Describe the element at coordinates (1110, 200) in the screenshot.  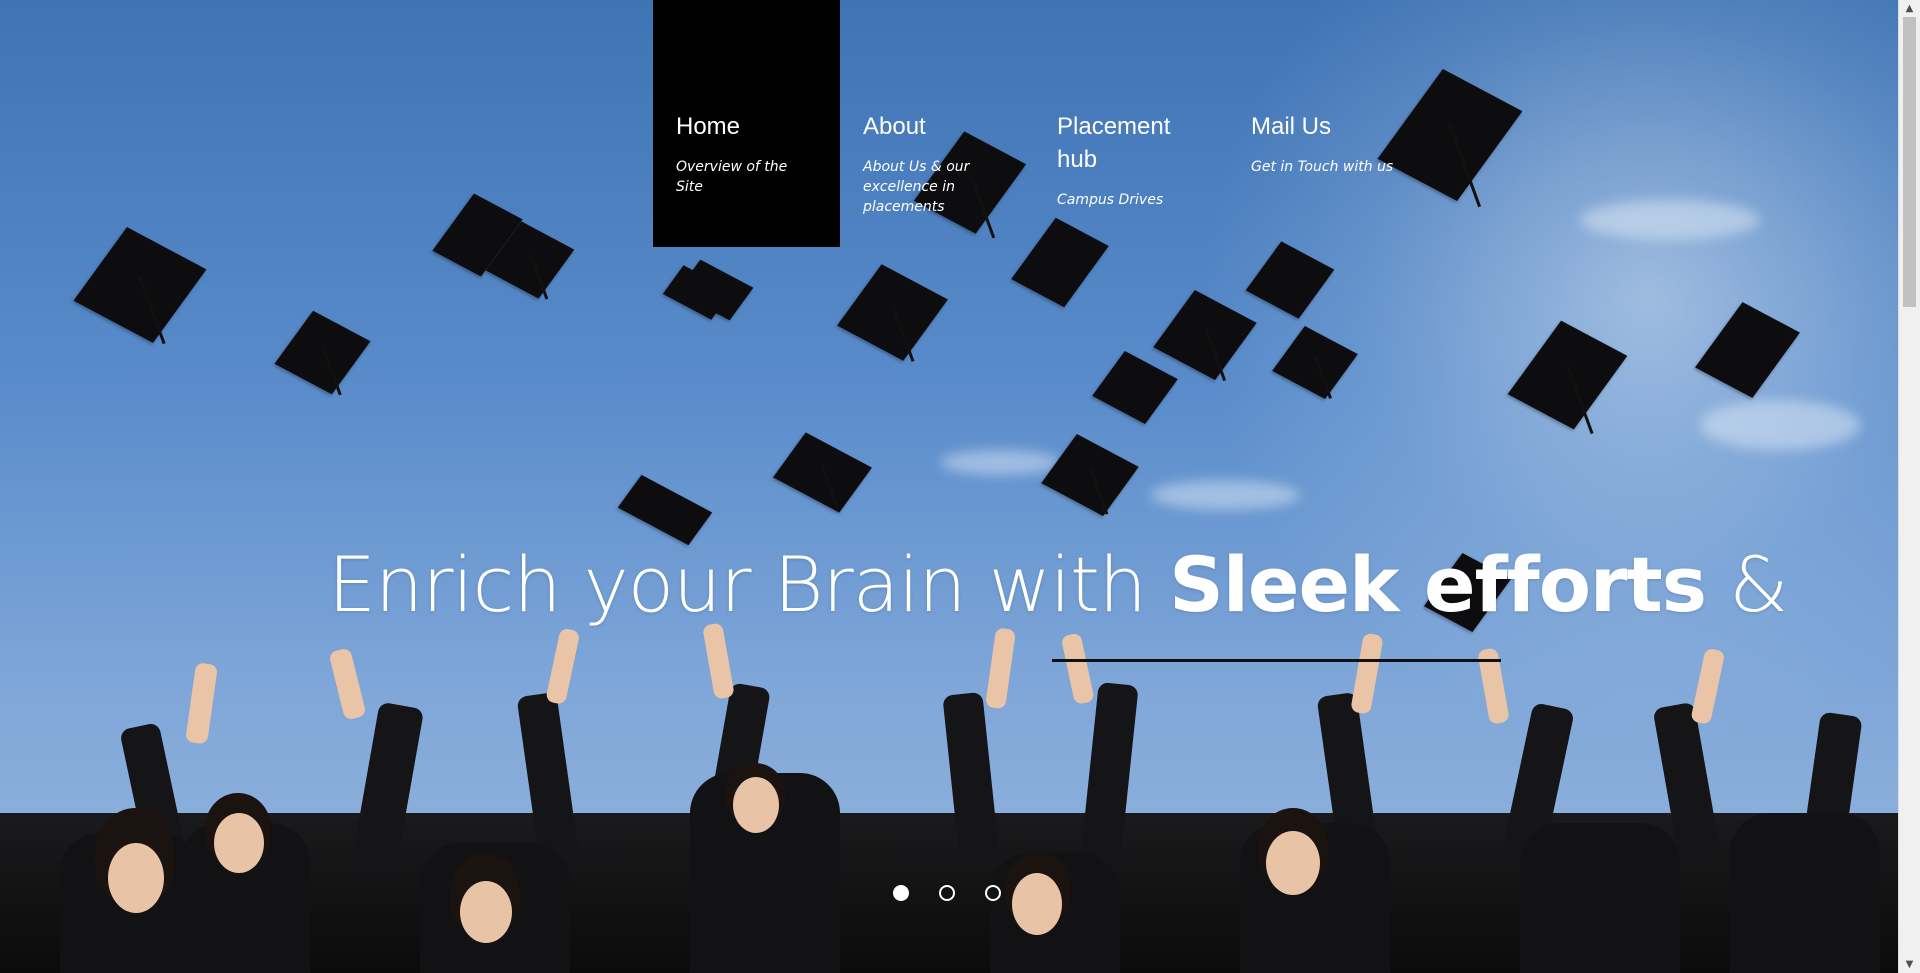
I see `nav-item-subtitle: Campus Drives` at that location.